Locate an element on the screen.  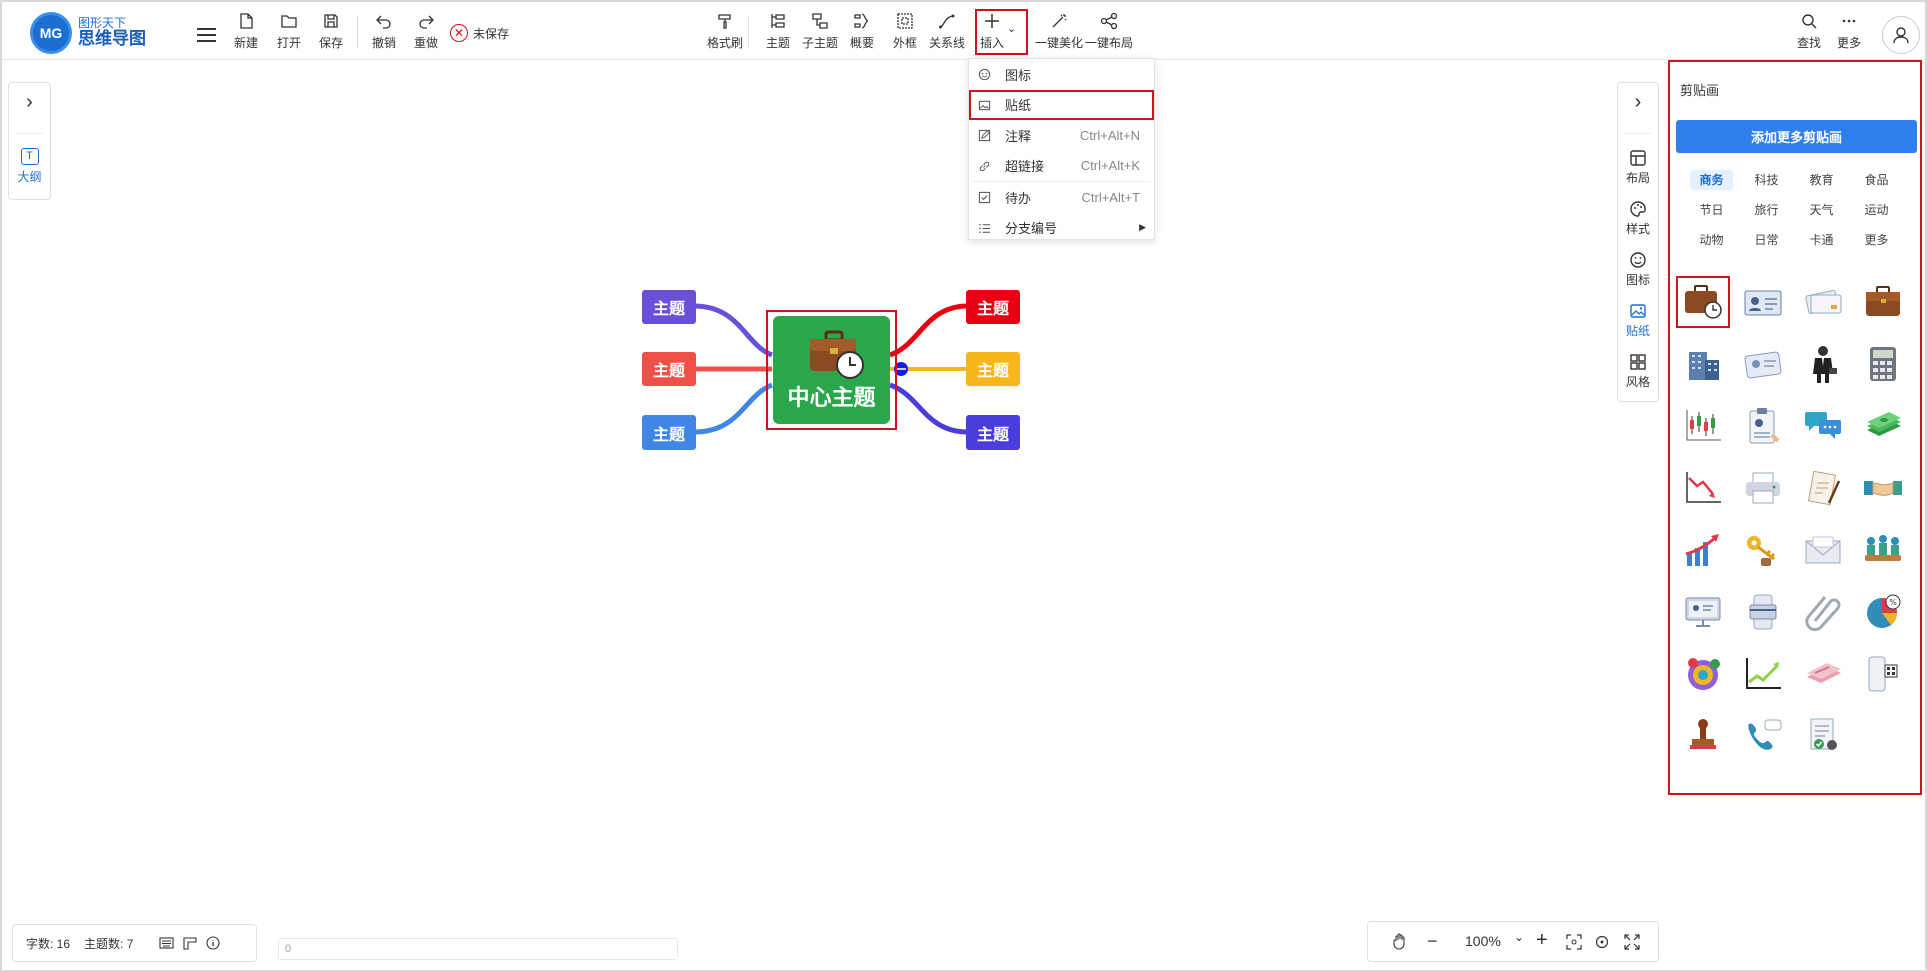
find-button: 查找 is located at coordinates (1809, 31).